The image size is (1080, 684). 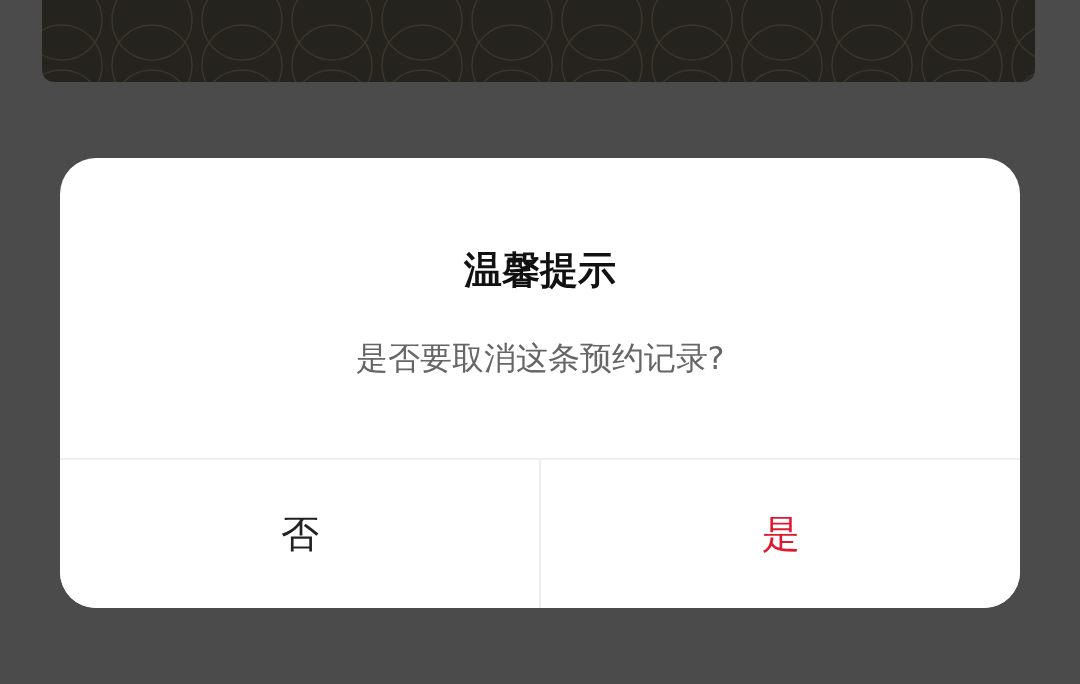 I want to click on dialog-message: 是否要取消这条预约记录?, so click(x=540, y=358).